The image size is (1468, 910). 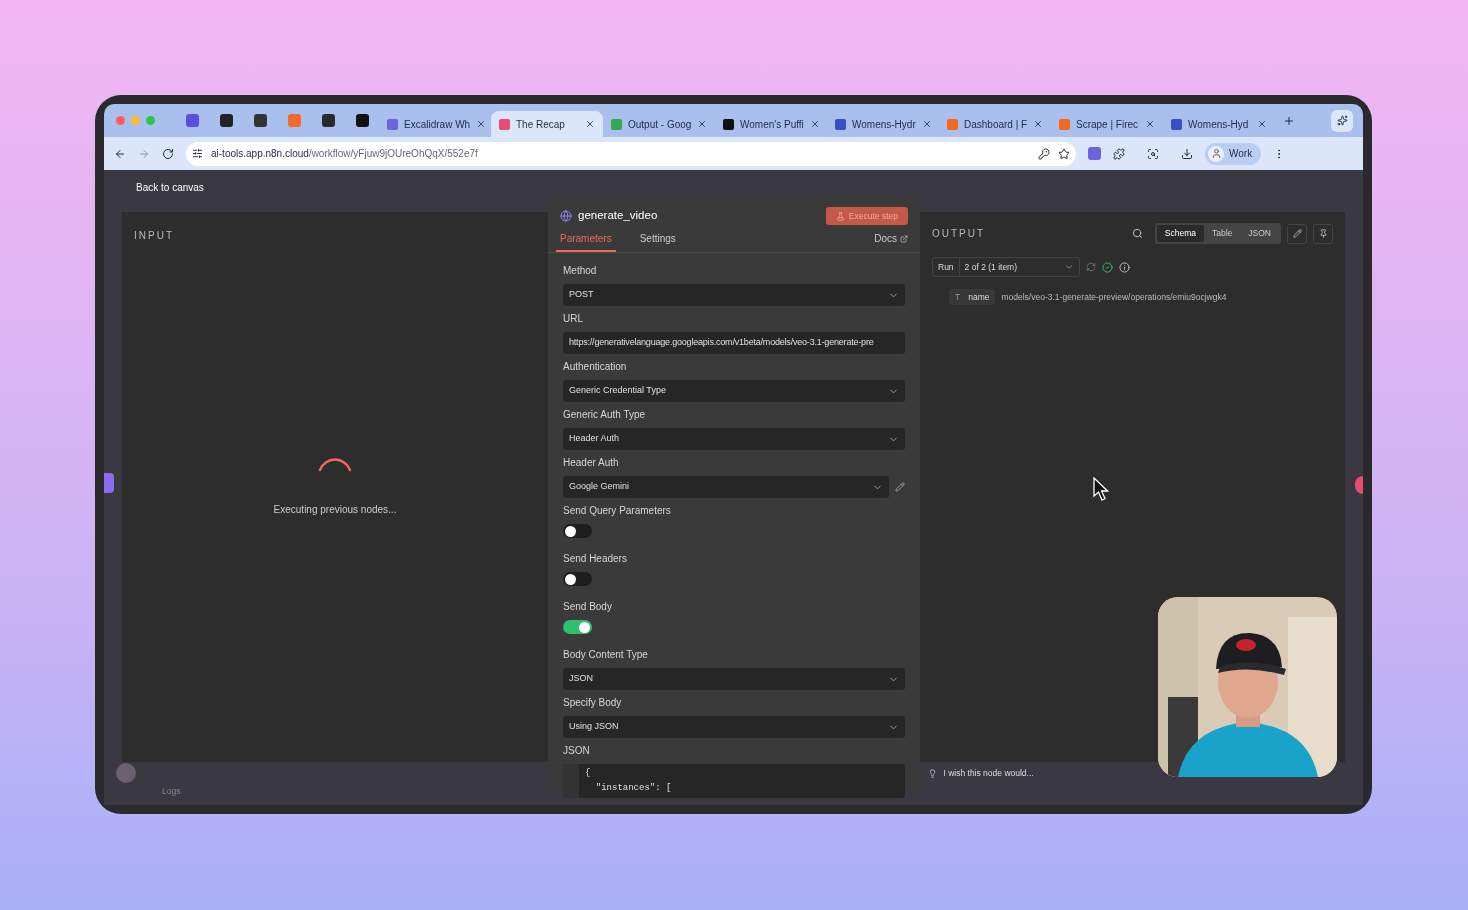 What do you see at coordinates (995, 124) in the screenshot?
I see `browser-tab: Dashboard | F` at bounding box center [995, 124].